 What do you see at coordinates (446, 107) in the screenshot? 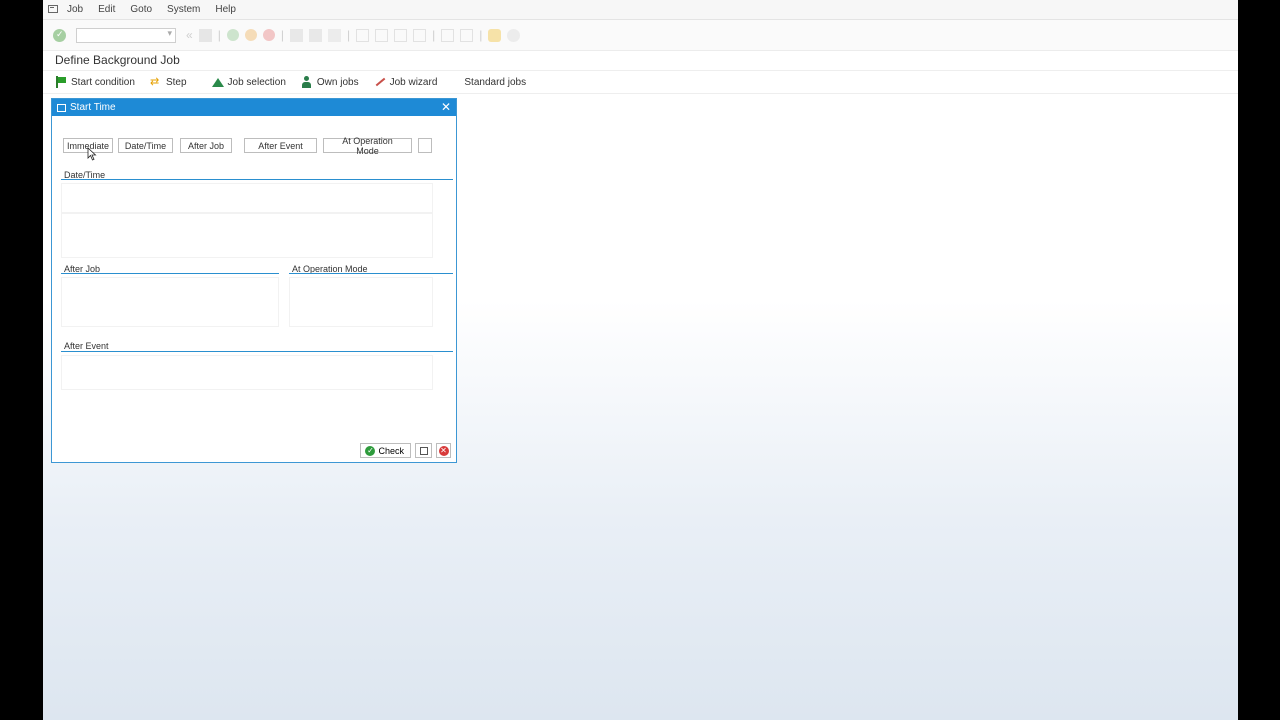
I see `close-icon: ✕` at bounding box center [446, 107].